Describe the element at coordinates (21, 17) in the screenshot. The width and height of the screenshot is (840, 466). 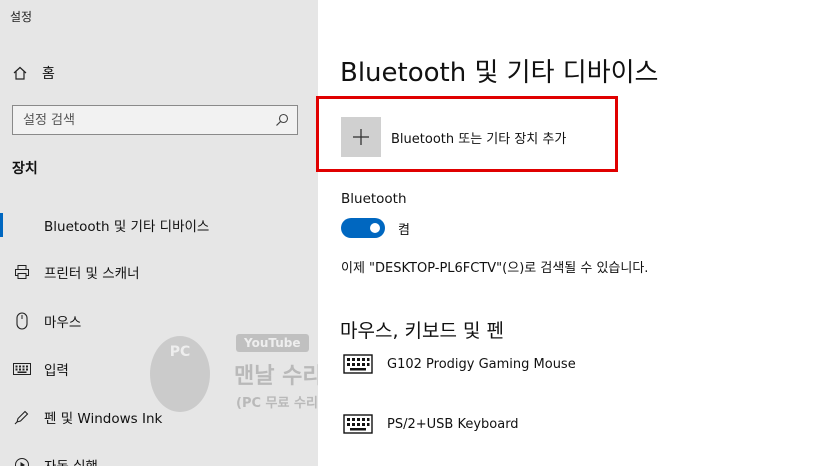
I see `window-title: 설정` at that location.